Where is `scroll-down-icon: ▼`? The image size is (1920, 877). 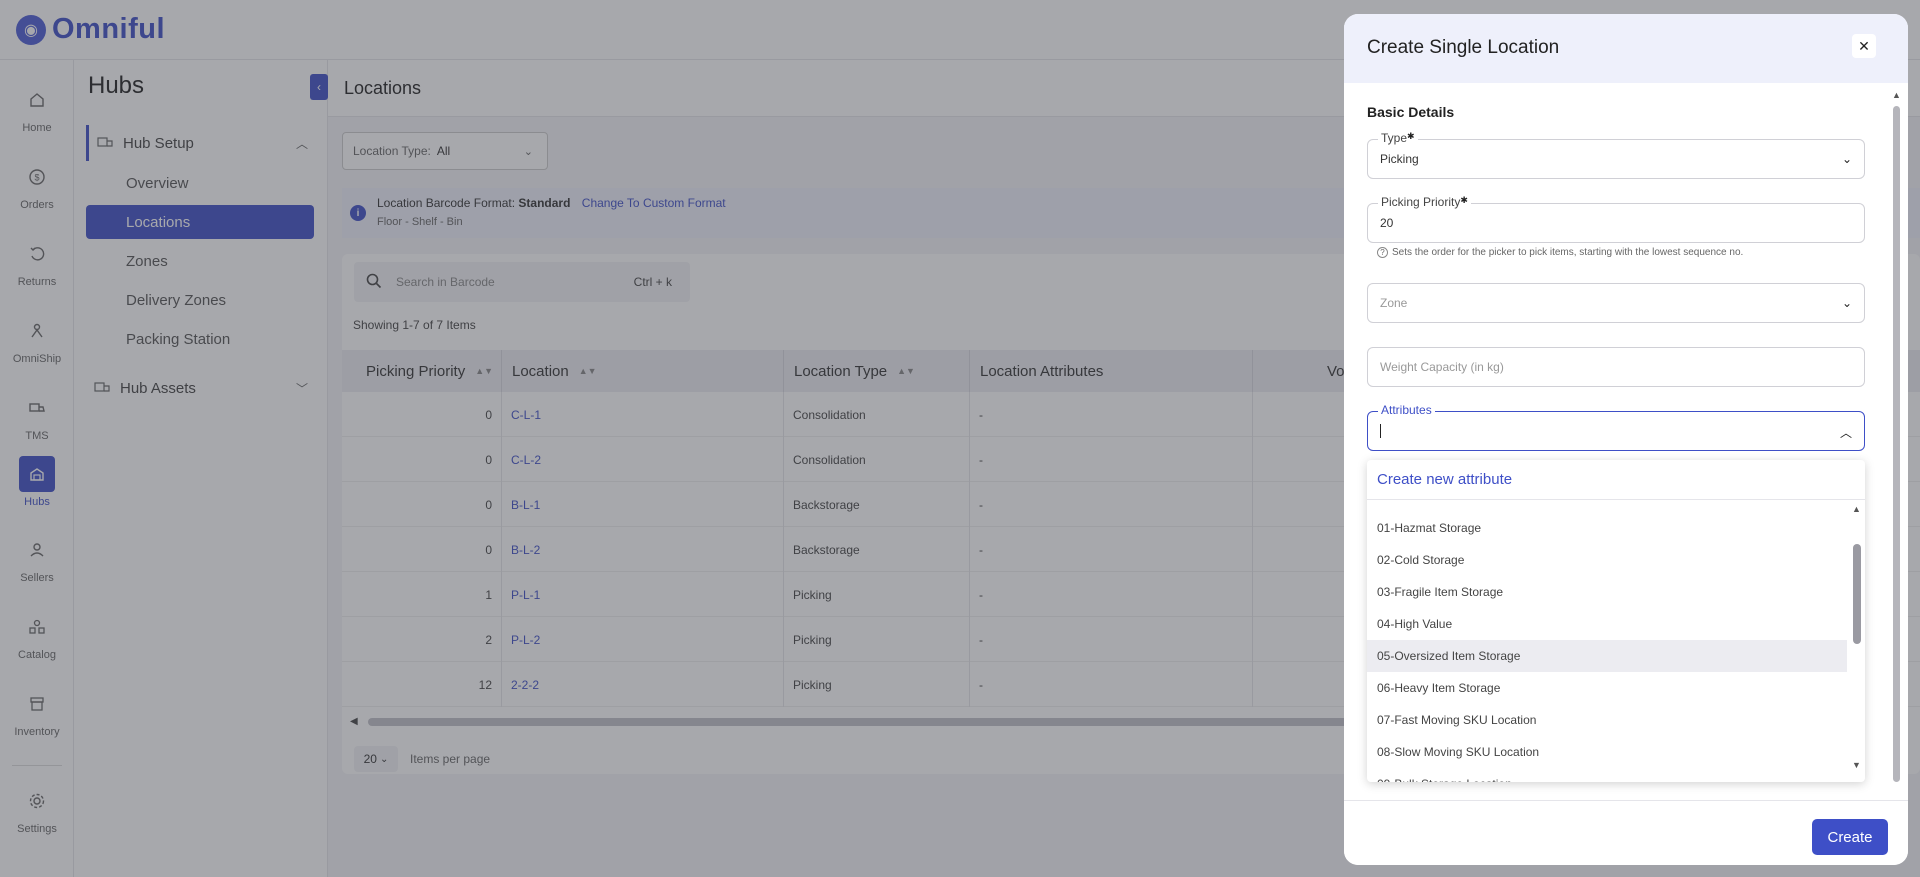
scroll-down-icon: ▼ is located at coordinates (1856, 765).